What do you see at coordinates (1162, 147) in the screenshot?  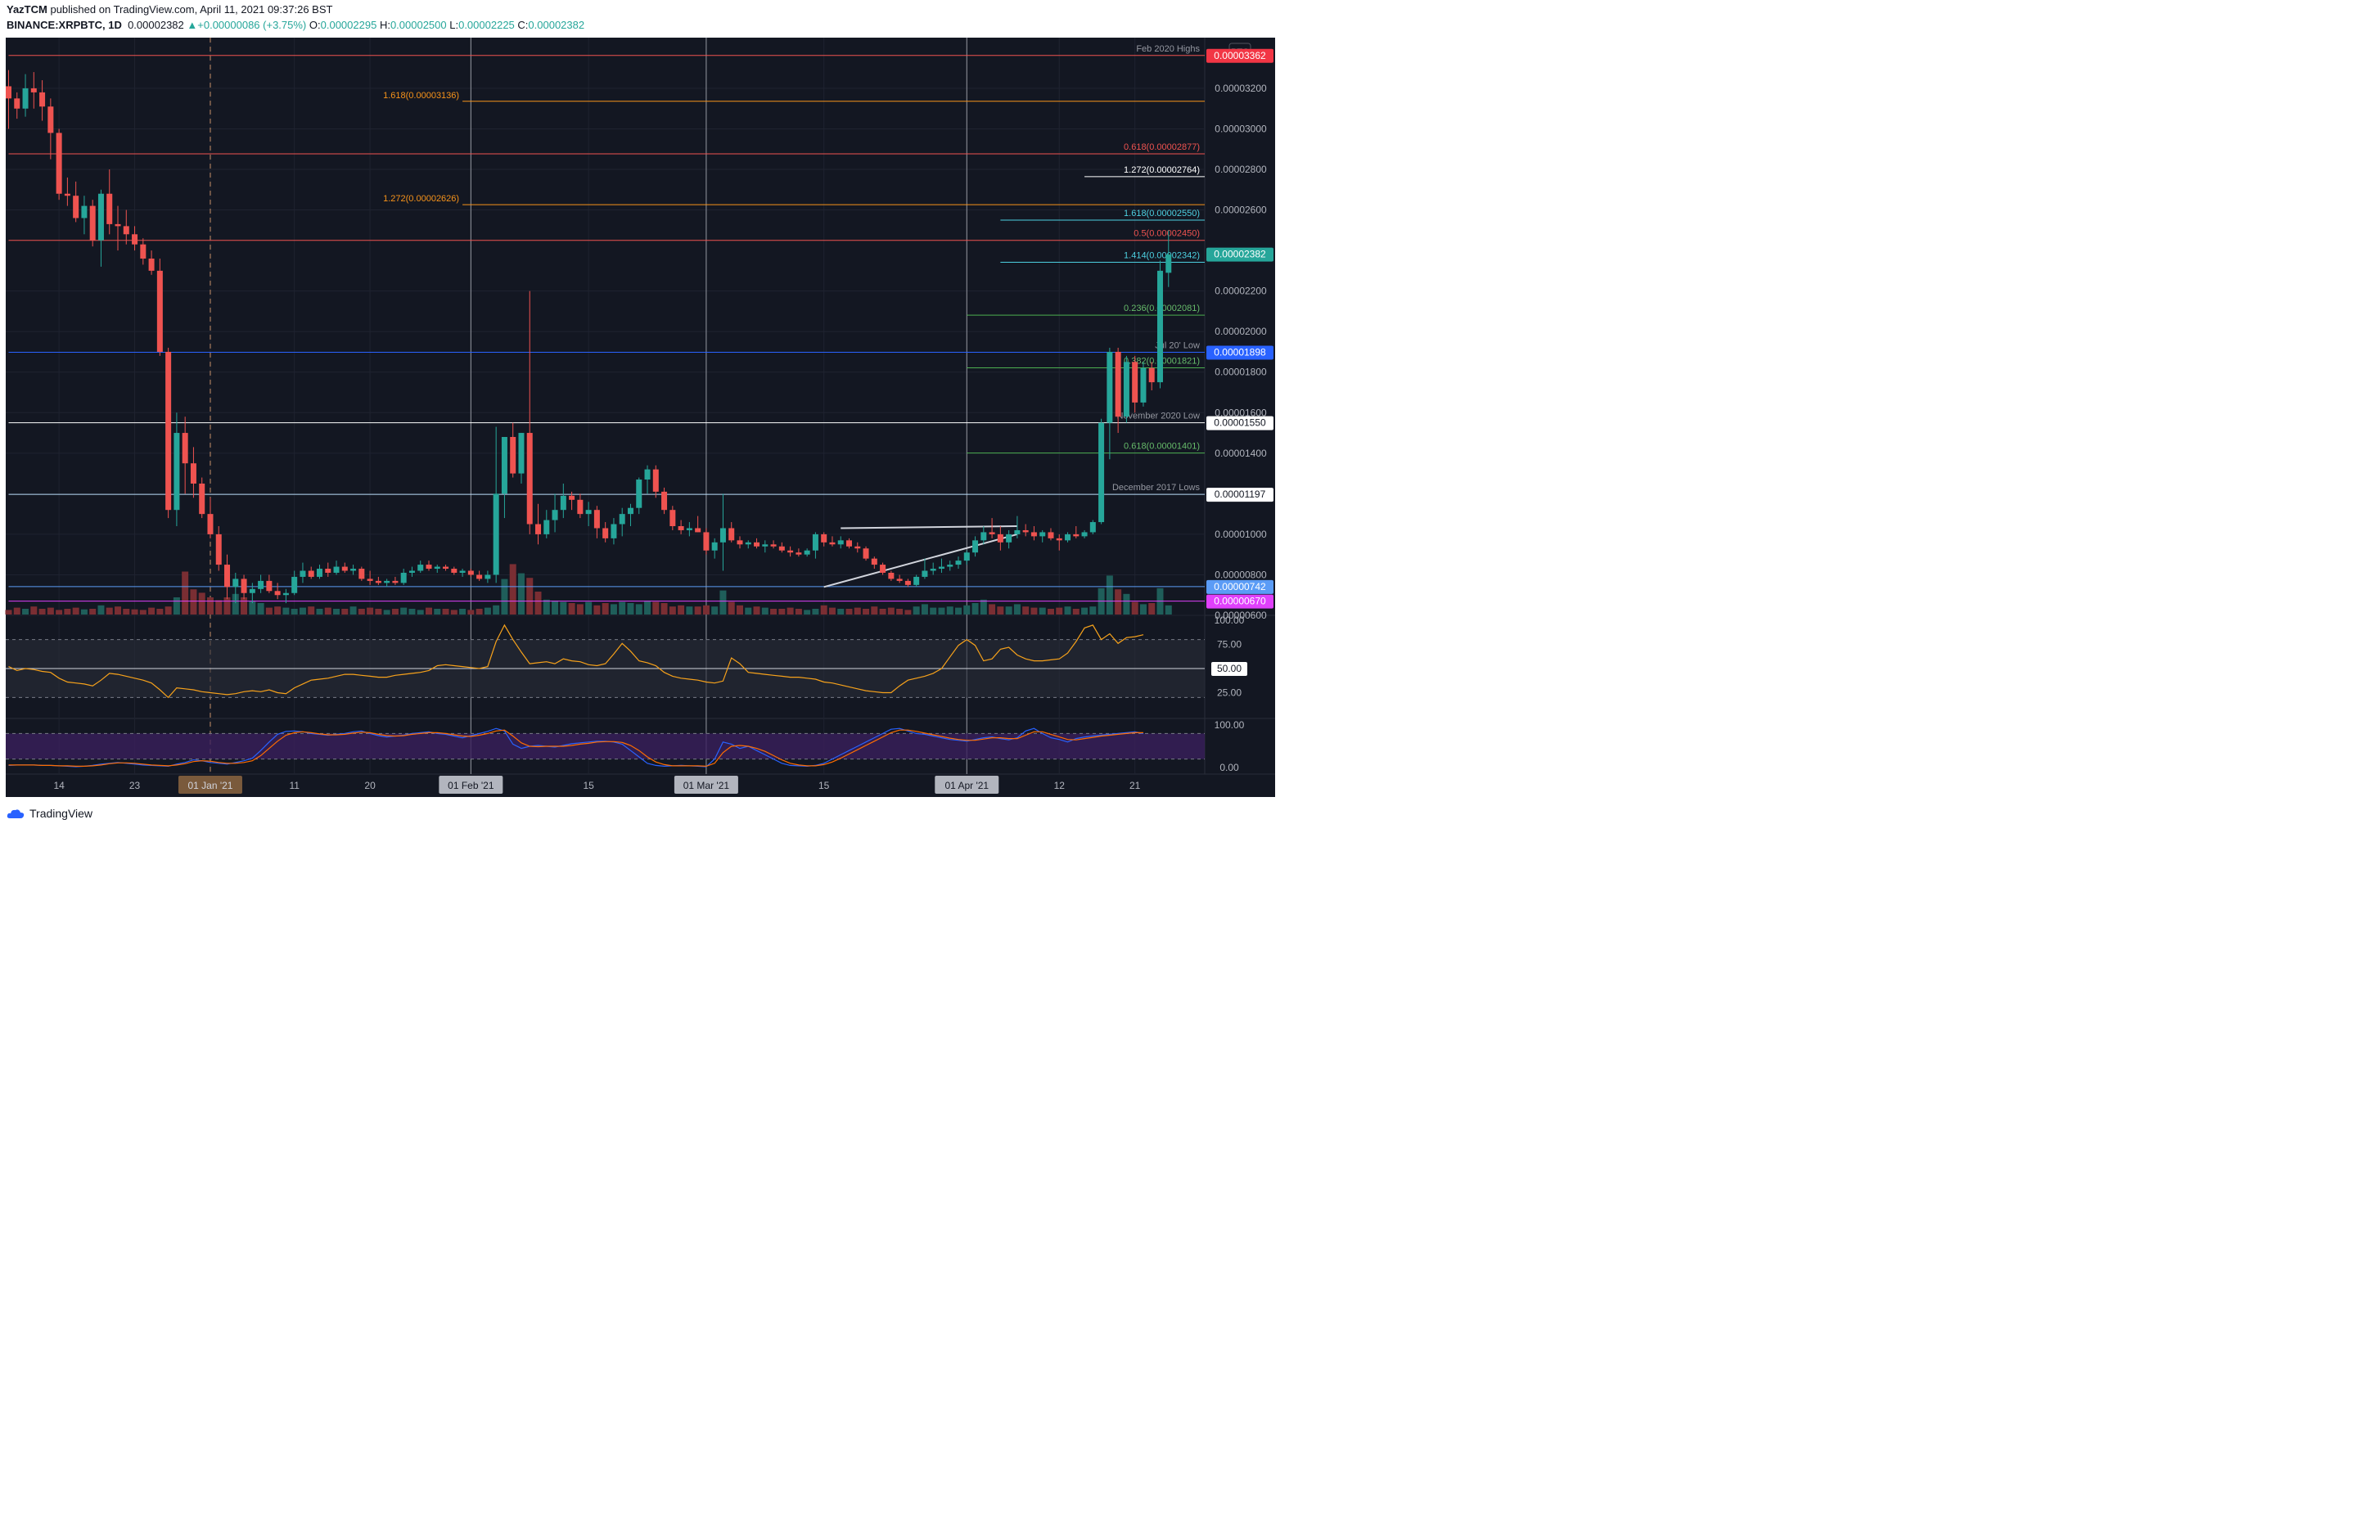 I see `level-label: 0.618(0.00002877)` at bounding box center [1162, 147].